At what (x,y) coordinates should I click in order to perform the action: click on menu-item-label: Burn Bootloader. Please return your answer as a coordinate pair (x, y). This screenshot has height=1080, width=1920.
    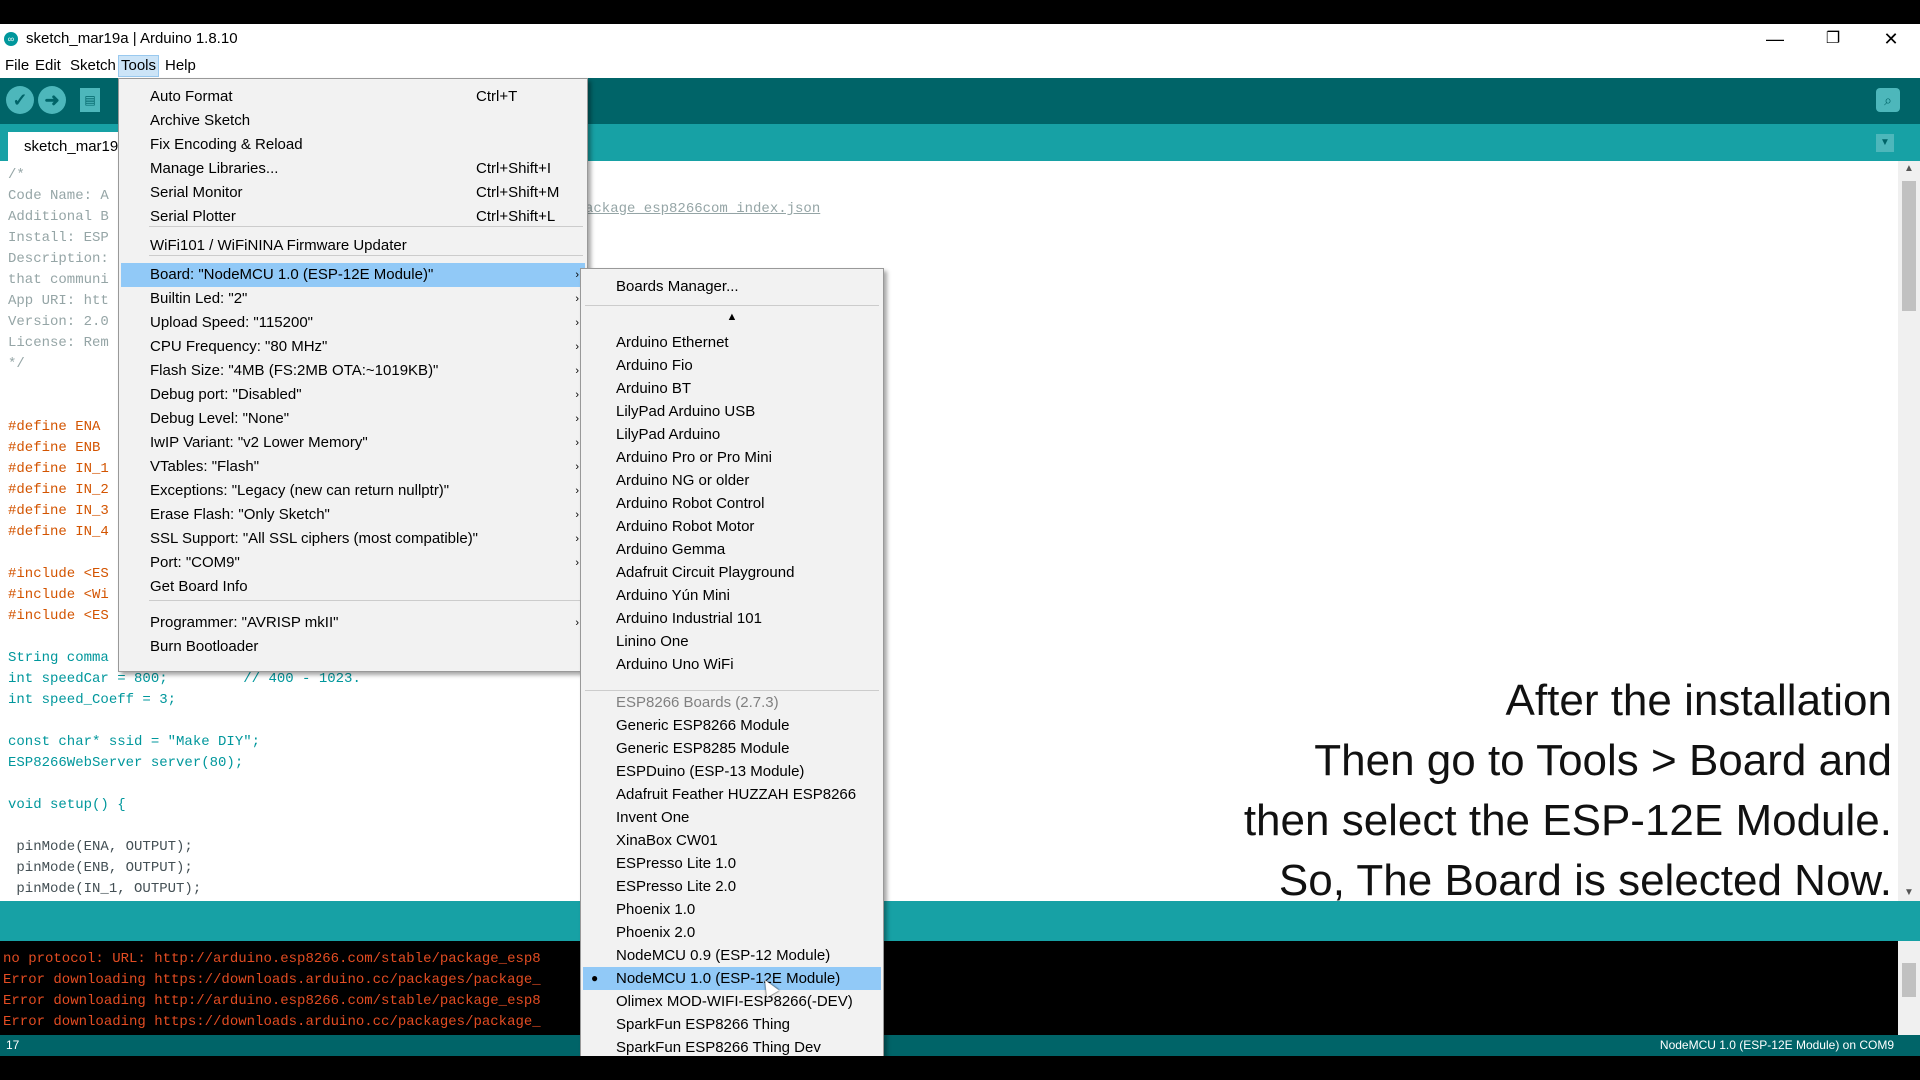
    Looking at the image, I should click on (204, 646).